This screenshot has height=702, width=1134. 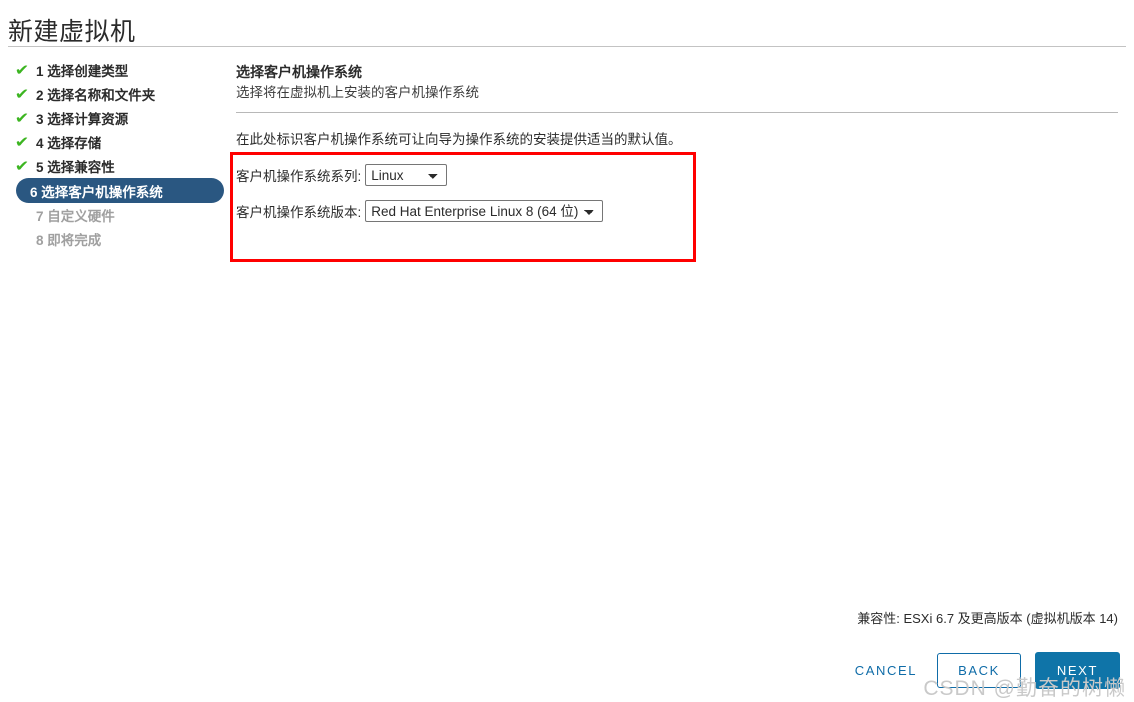 What do you see at coordinates (299, 72) in the screenshot?
I see `content-heading: 选择客户机操作系统` at bounding box center [299, 72].